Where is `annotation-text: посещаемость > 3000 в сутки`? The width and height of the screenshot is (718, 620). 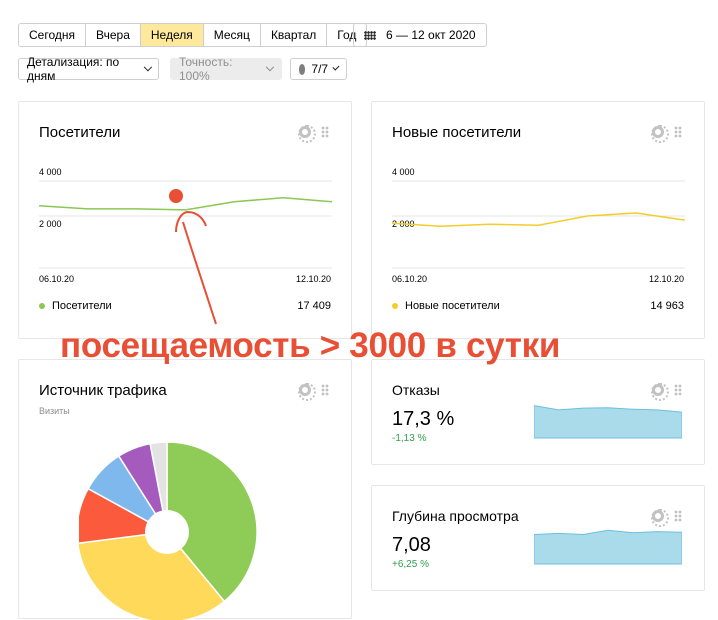
annotation-text: посещаемость > 3000 в сутки is located at coordinates (310, 345).